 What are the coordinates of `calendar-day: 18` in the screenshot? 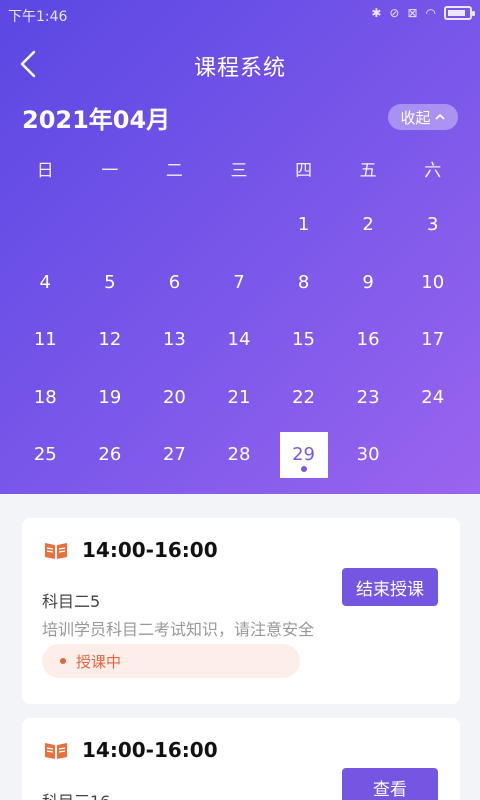 It's located at (45, 398).